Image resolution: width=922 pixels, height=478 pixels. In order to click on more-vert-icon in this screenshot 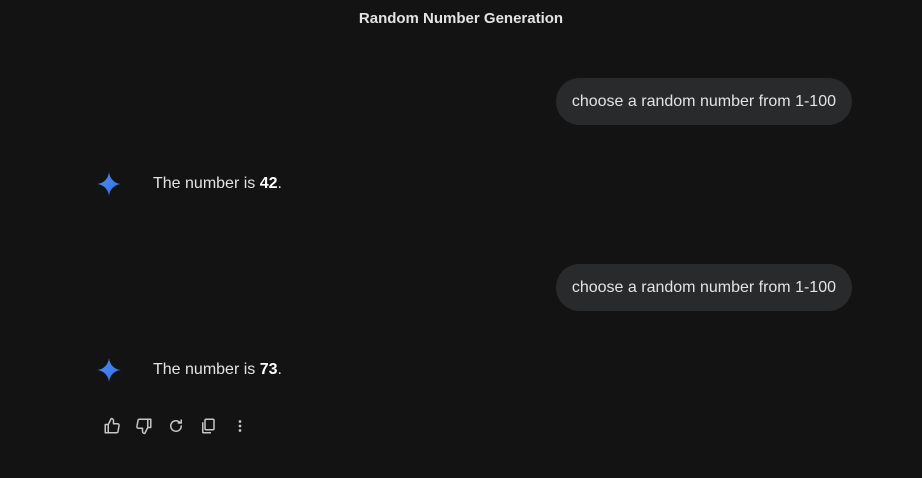, I will do `click(240, 426)`.